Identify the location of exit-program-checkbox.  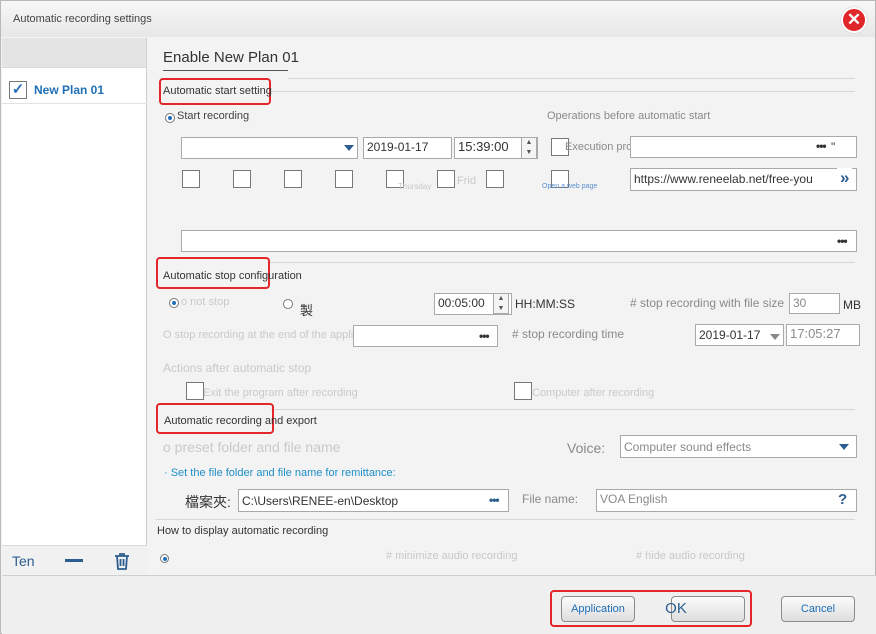
(195, 391).